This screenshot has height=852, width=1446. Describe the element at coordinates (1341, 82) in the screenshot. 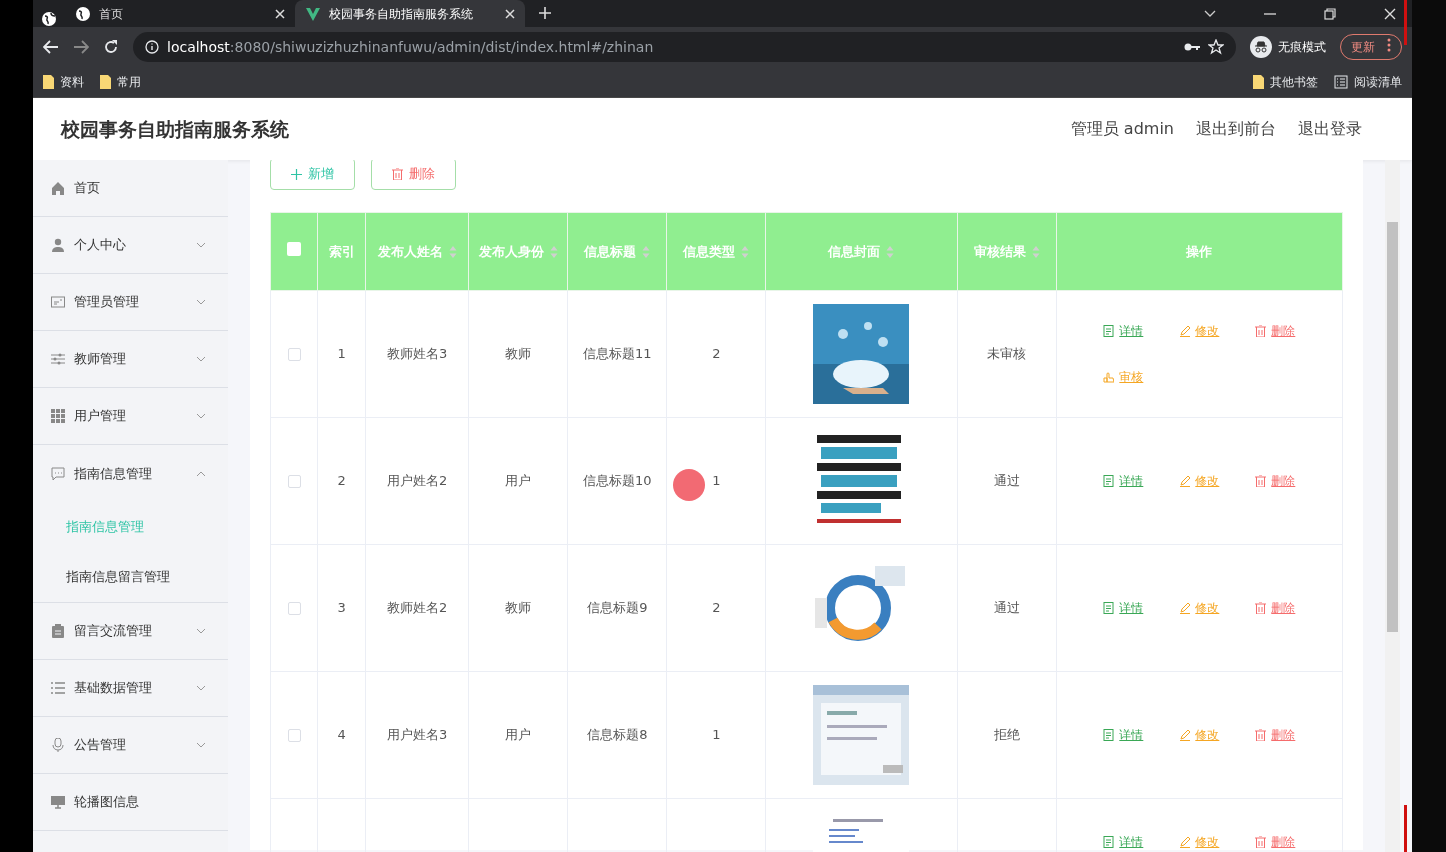

I see `reading-list-icon` at that location.